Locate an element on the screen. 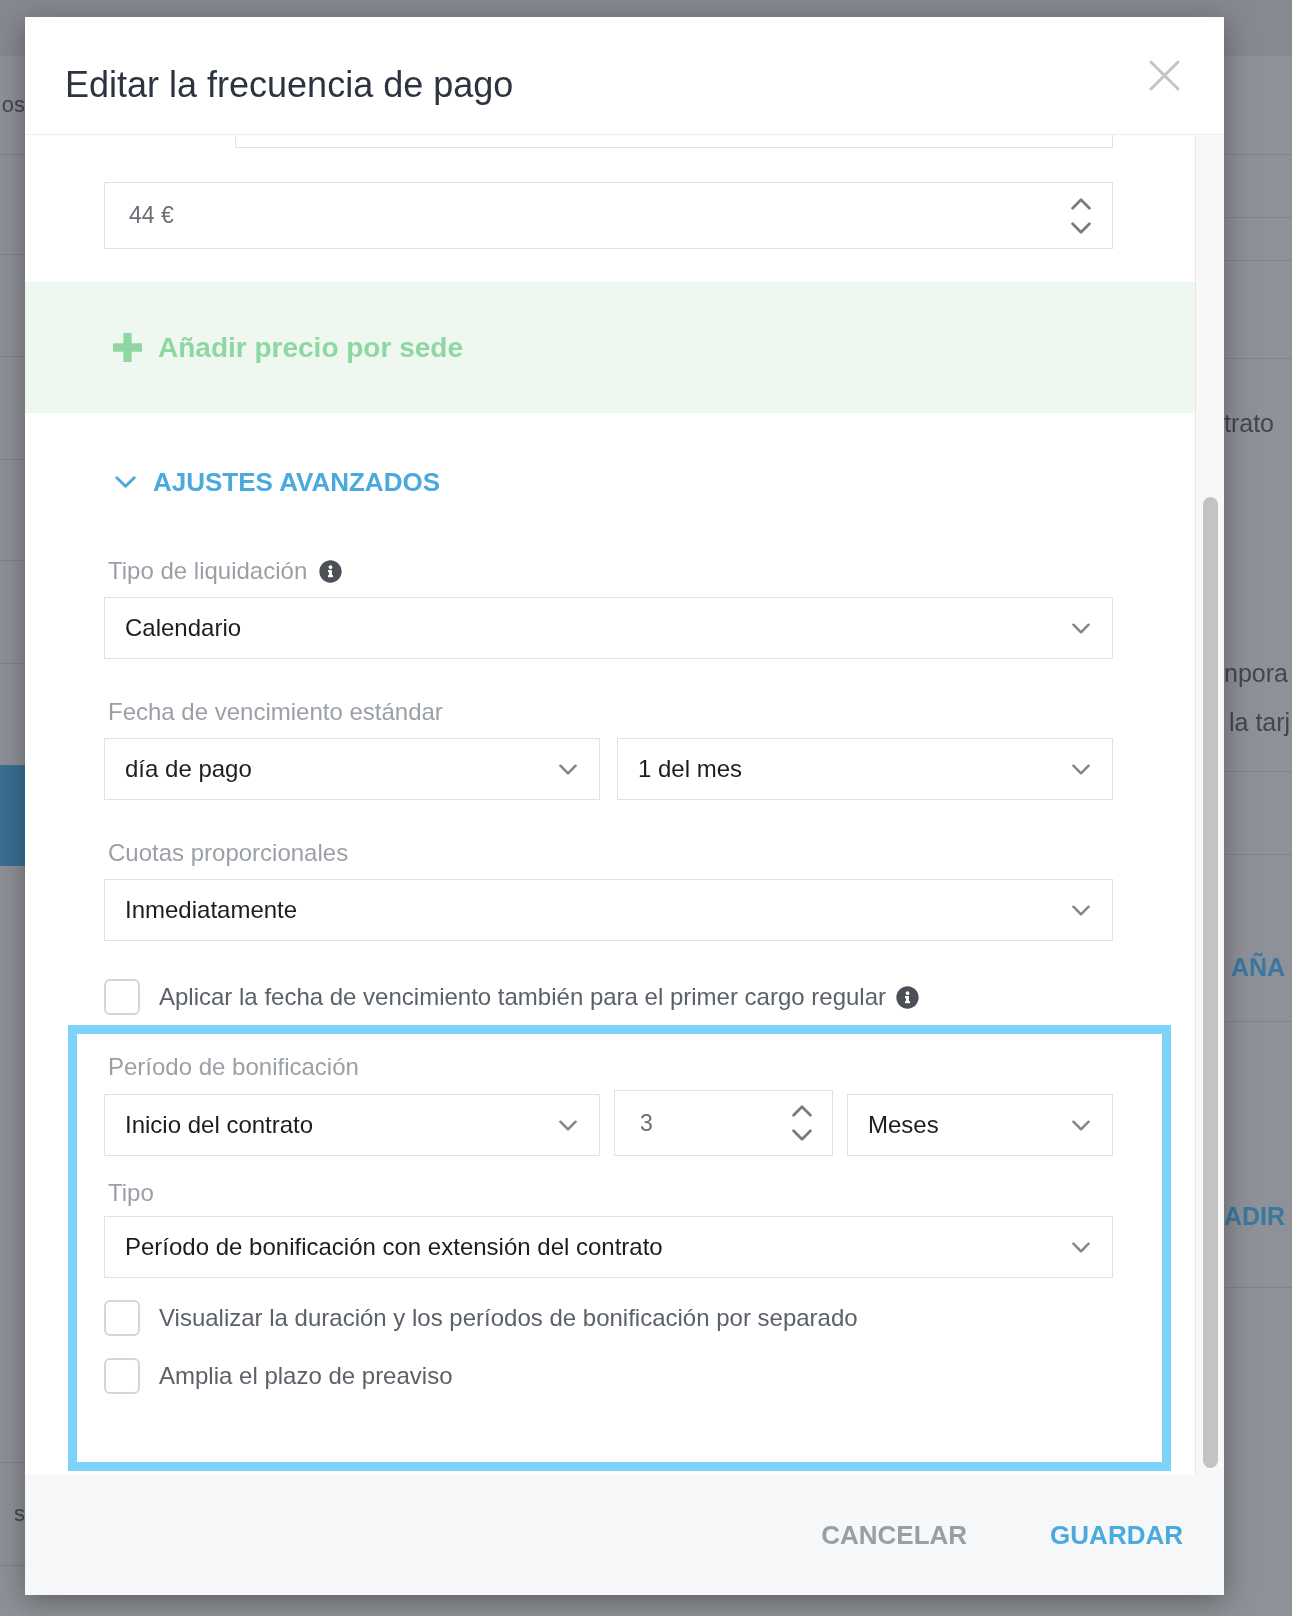 This screenshot has height=1616, width=1292. scrollbar-track is located at coordinates (1209, 805).